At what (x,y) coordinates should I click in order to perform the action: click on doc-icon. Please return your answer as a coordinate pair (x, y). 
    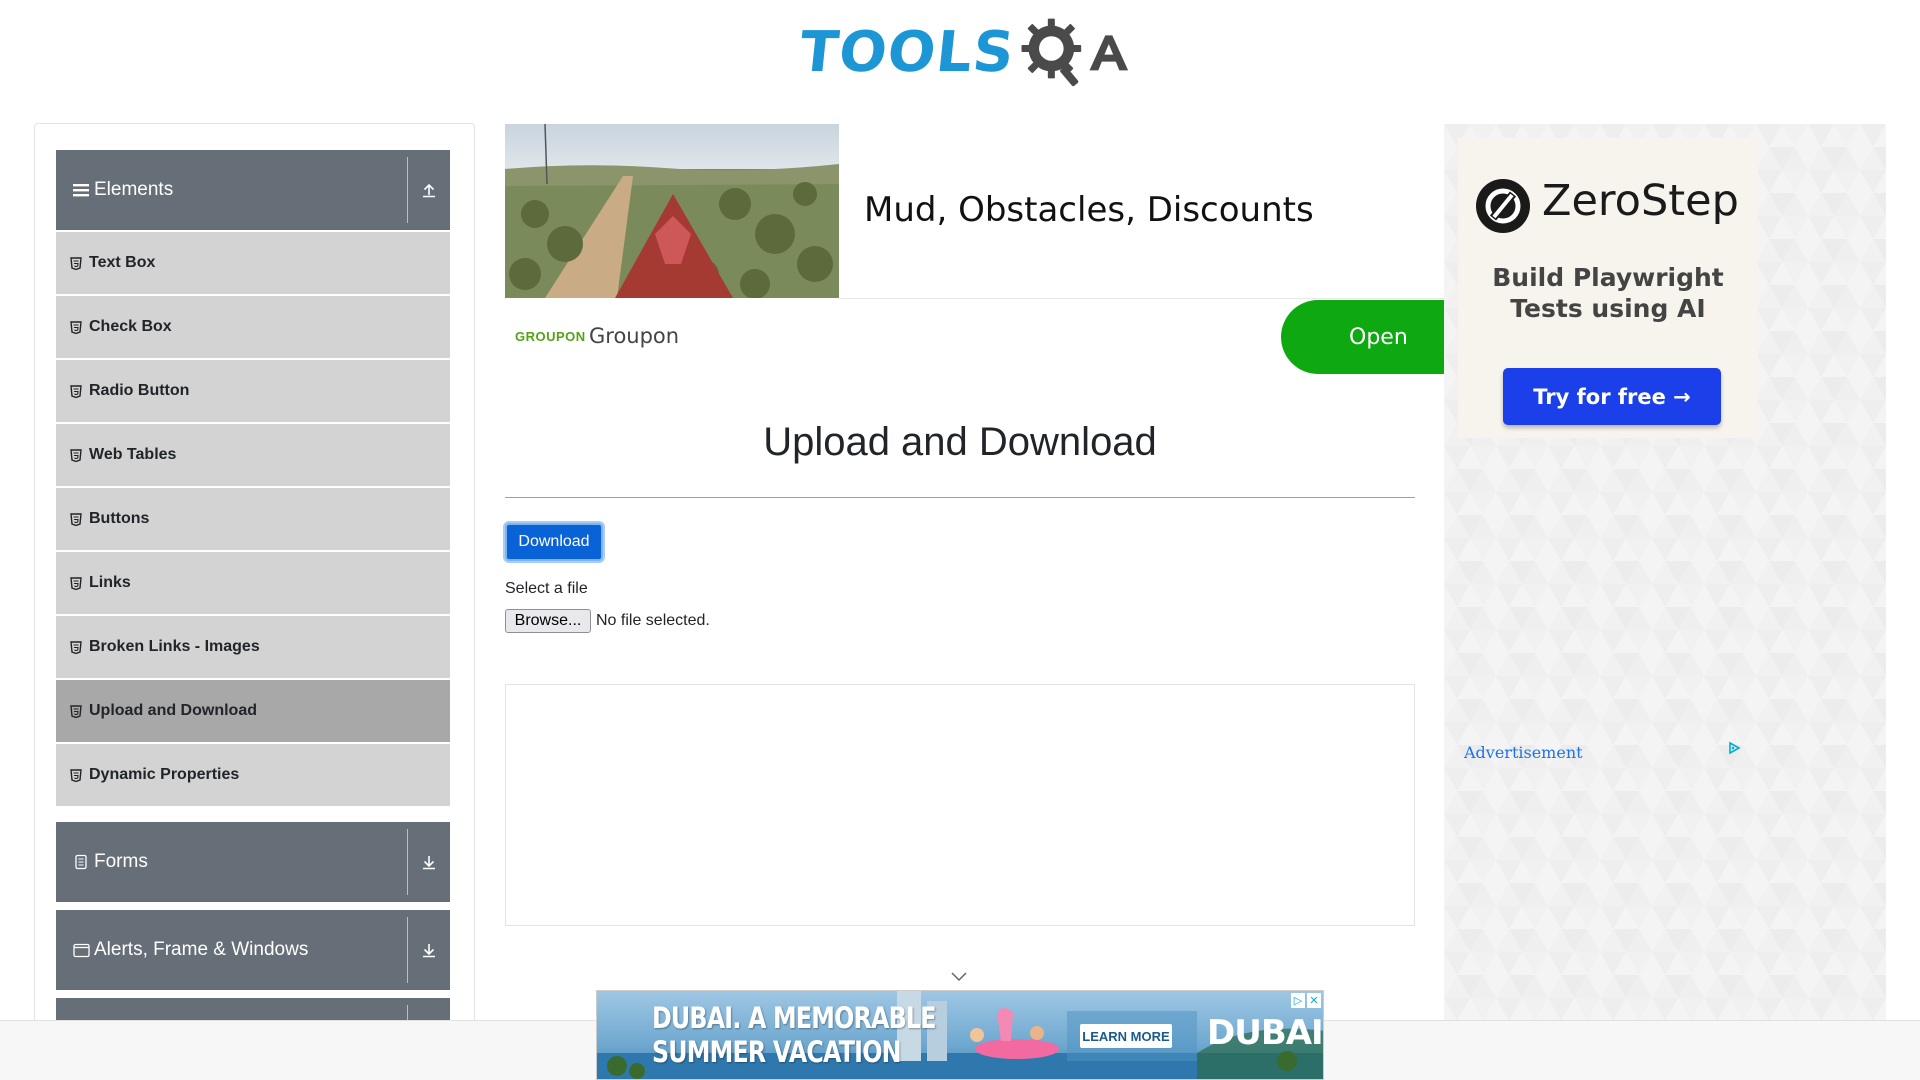
    Looking at the image, I should click on (81, 862).